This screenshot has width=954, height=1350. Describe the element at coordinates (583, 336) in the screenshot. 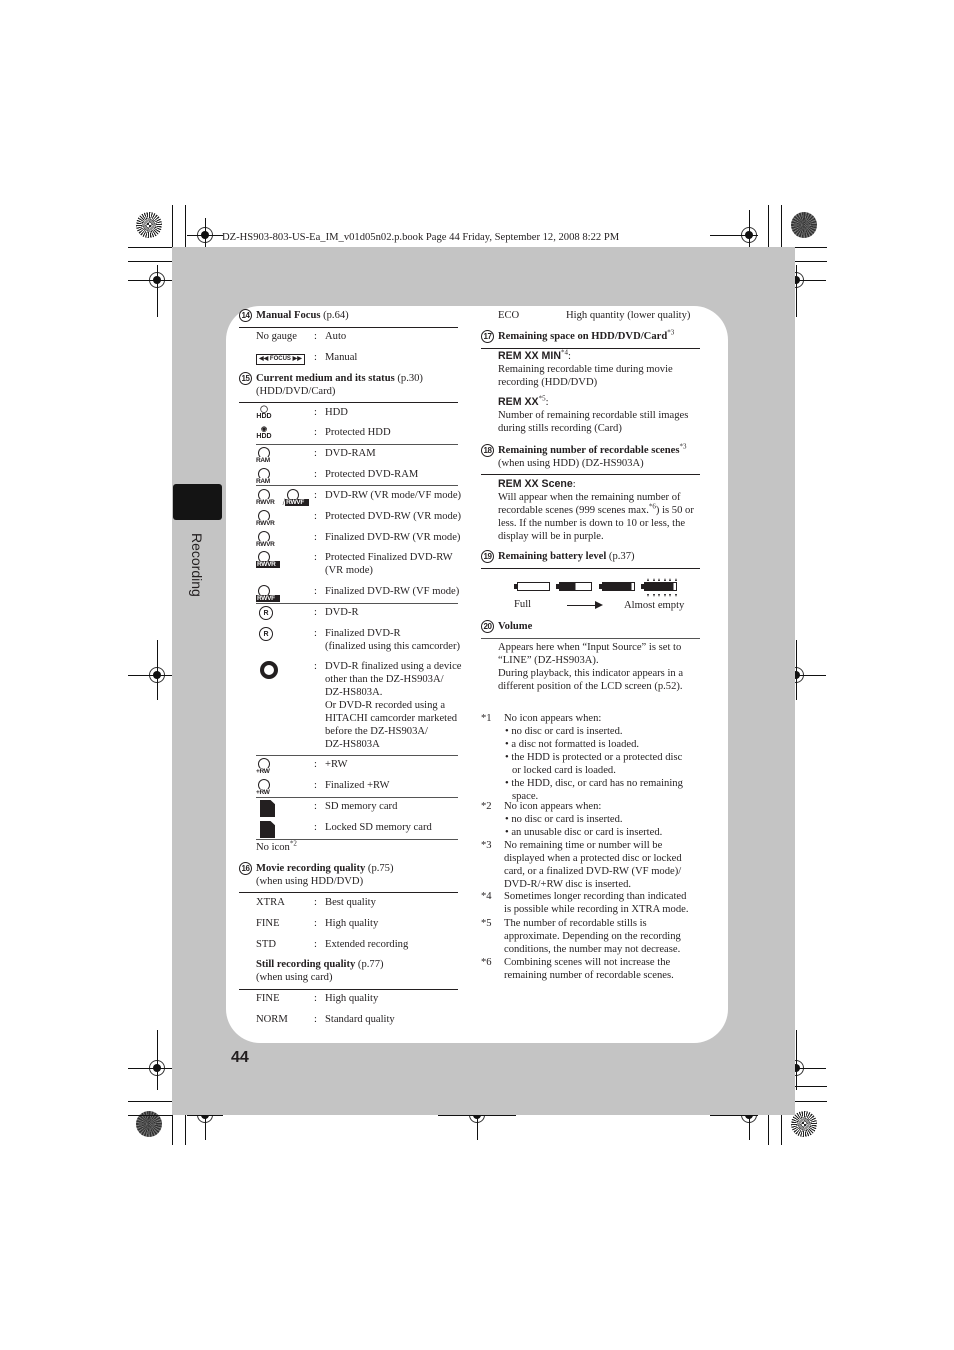

I see `section-title: Remaining space on HDD/DVD/Card` at that location.